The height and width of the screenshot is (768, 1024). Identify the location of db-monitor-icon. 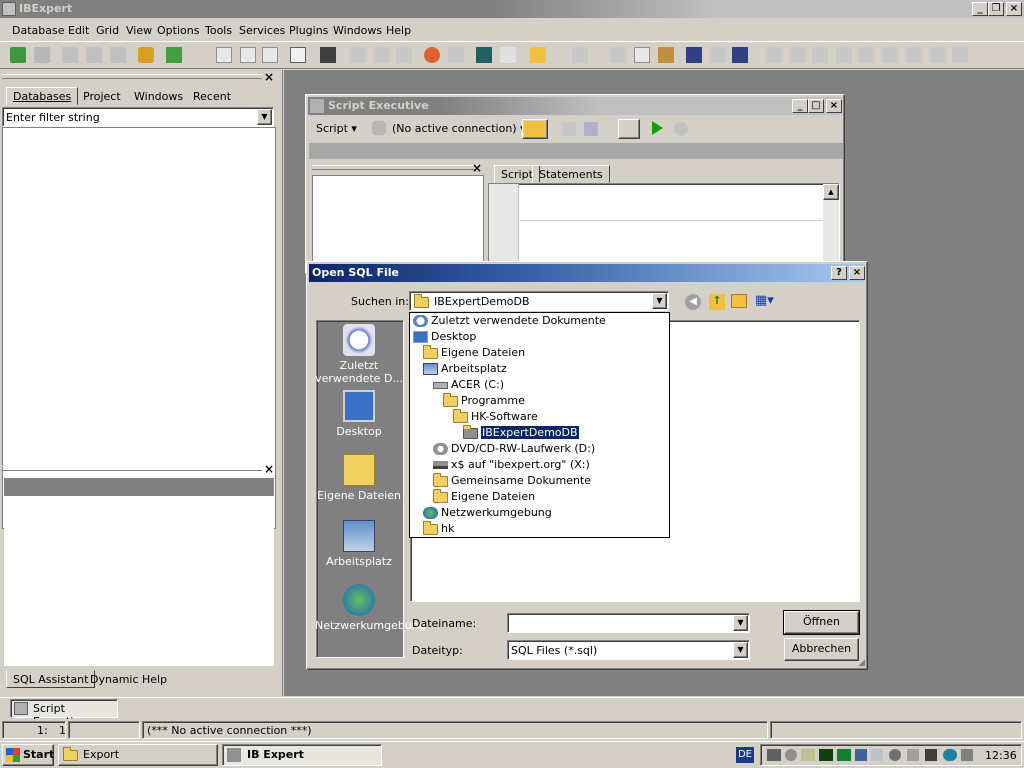
(484, 55).